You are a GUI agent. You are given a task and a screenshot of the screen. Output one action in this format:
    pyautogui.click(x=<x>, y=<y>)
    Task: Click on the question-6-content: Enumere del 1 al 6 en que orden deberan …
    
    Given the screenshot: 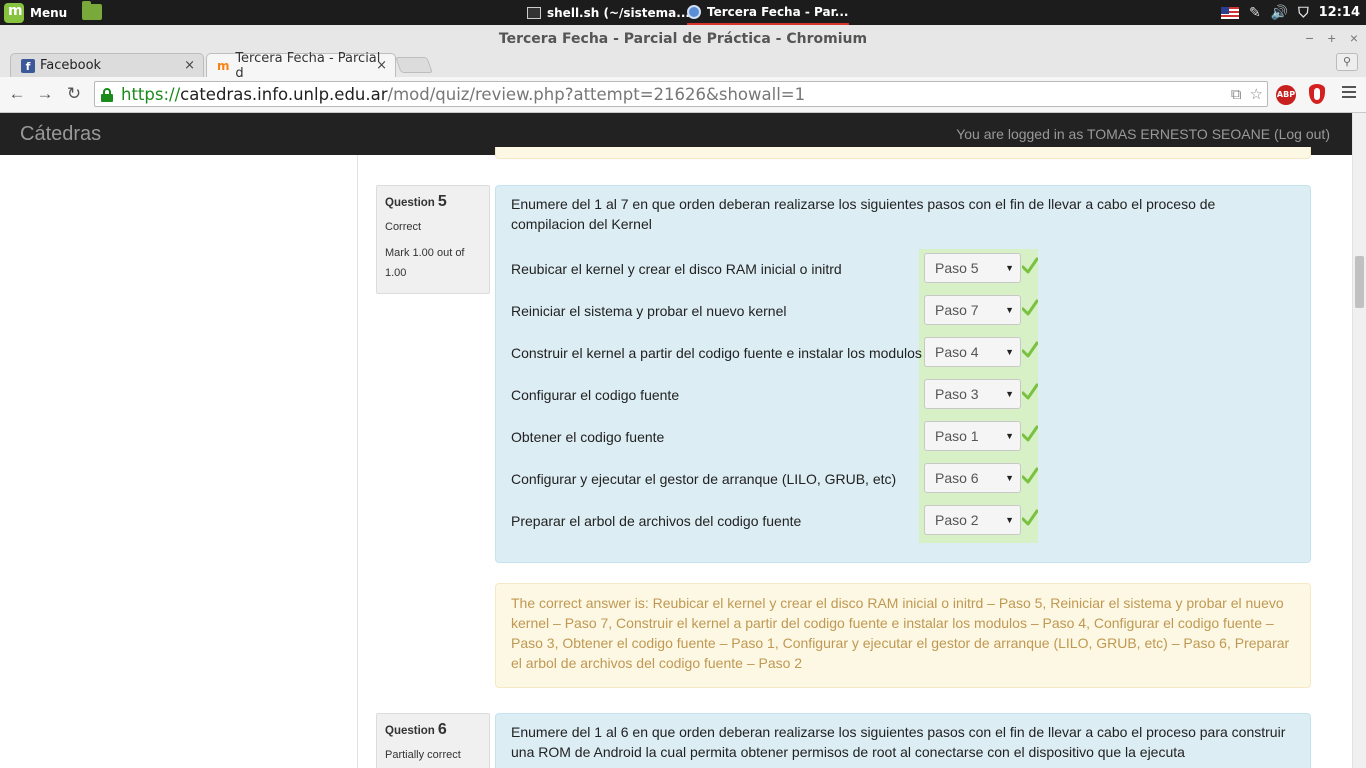 What is the action you would take?
    pyautogui.click(x=903, y=740)
    